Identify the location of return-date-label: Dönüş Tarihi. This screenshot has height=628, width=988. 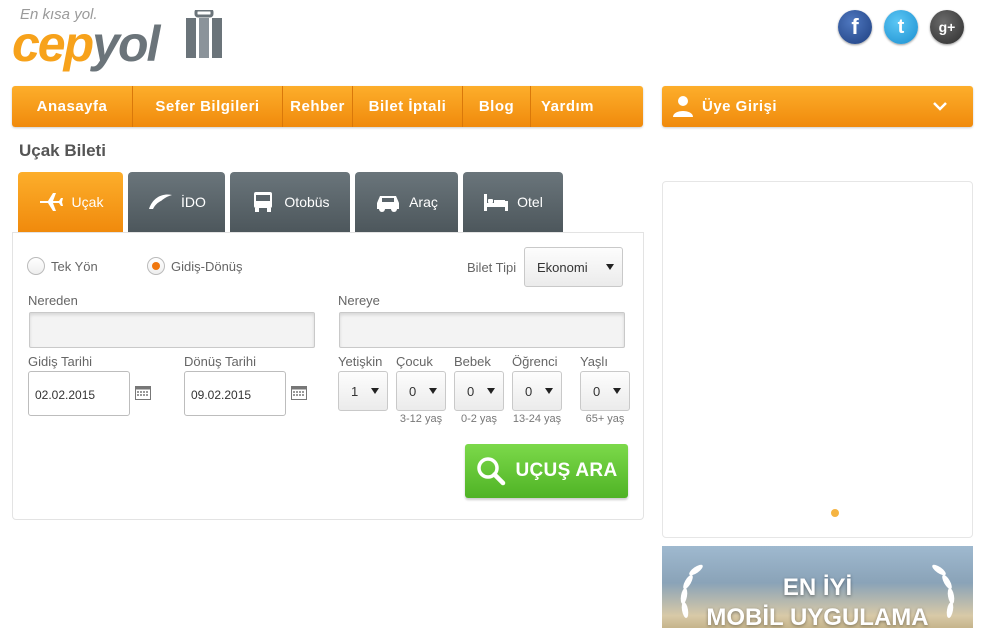
(220, 361).